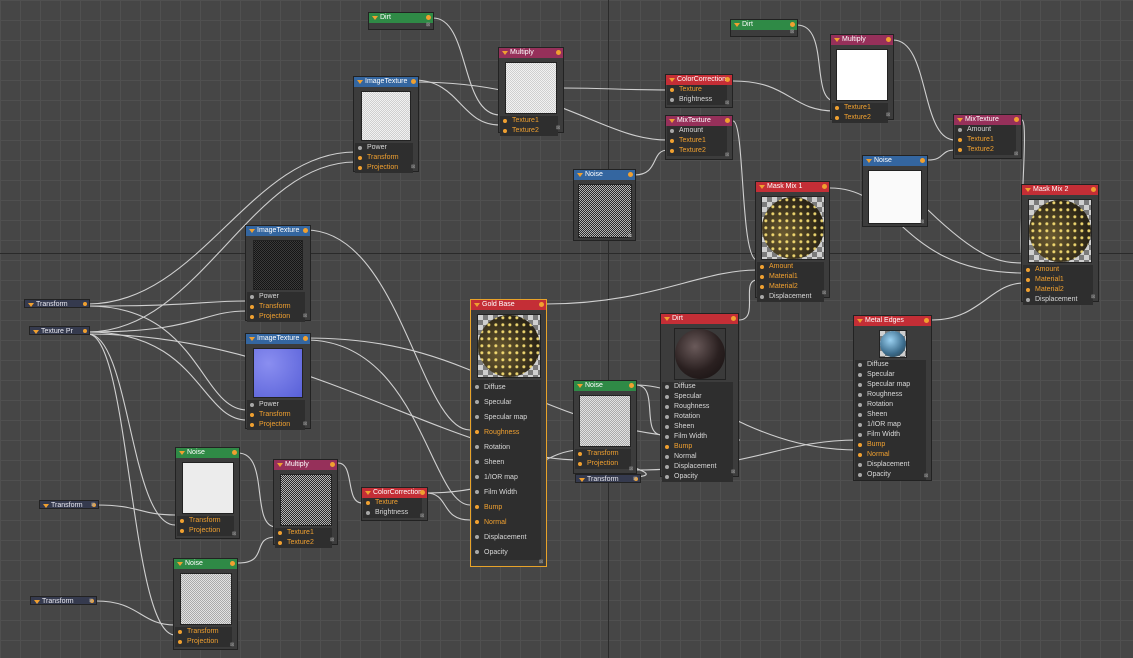 This screenshot has width=1133, height=658. I want to click on input-port: Normal, so click(890, 455).